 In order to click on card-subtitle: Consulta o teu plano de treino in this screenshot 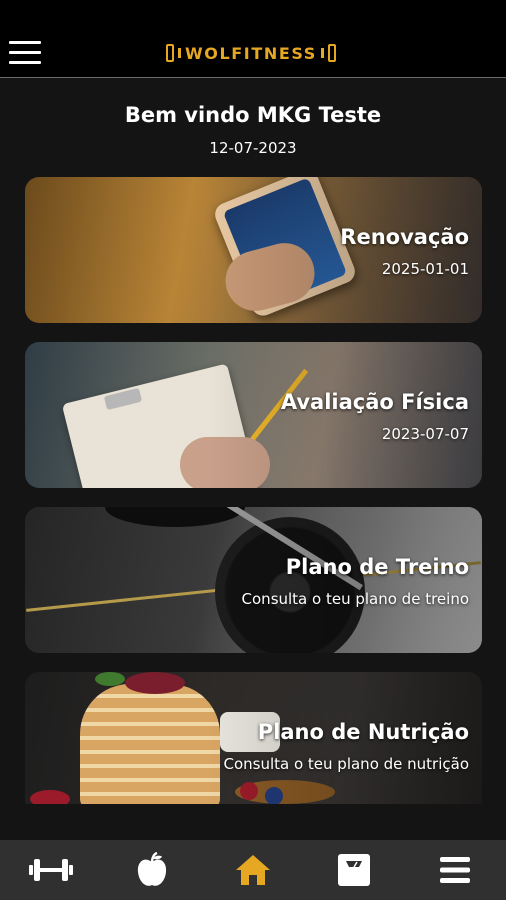, I will do `click(355, 599)`.